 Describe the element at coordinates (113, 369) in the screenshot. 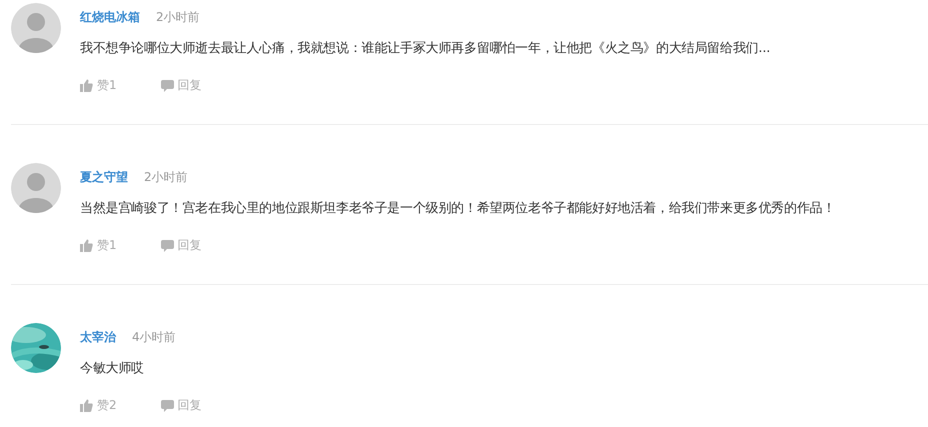

I see `comment-text: 今敏大师哎` at that location.